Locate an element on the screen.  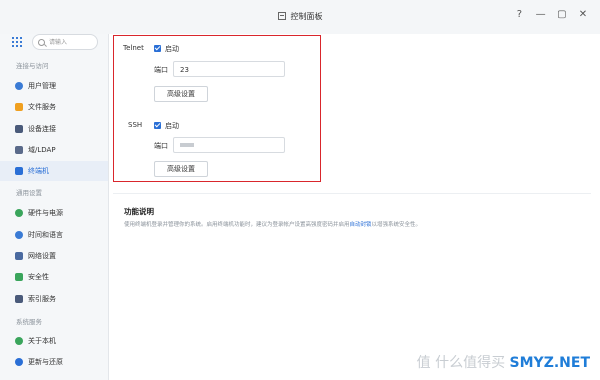
watermark-brand: SMYZ.NET is located at coordinates (549, 363).